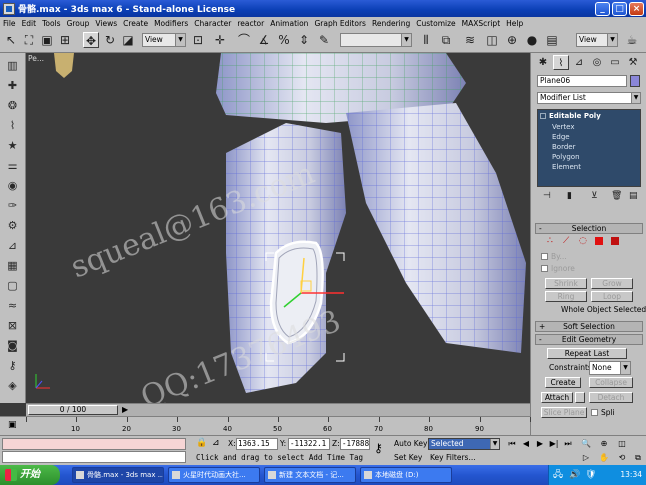  I want to click on security-icon: 🛡, so click(590, 475).